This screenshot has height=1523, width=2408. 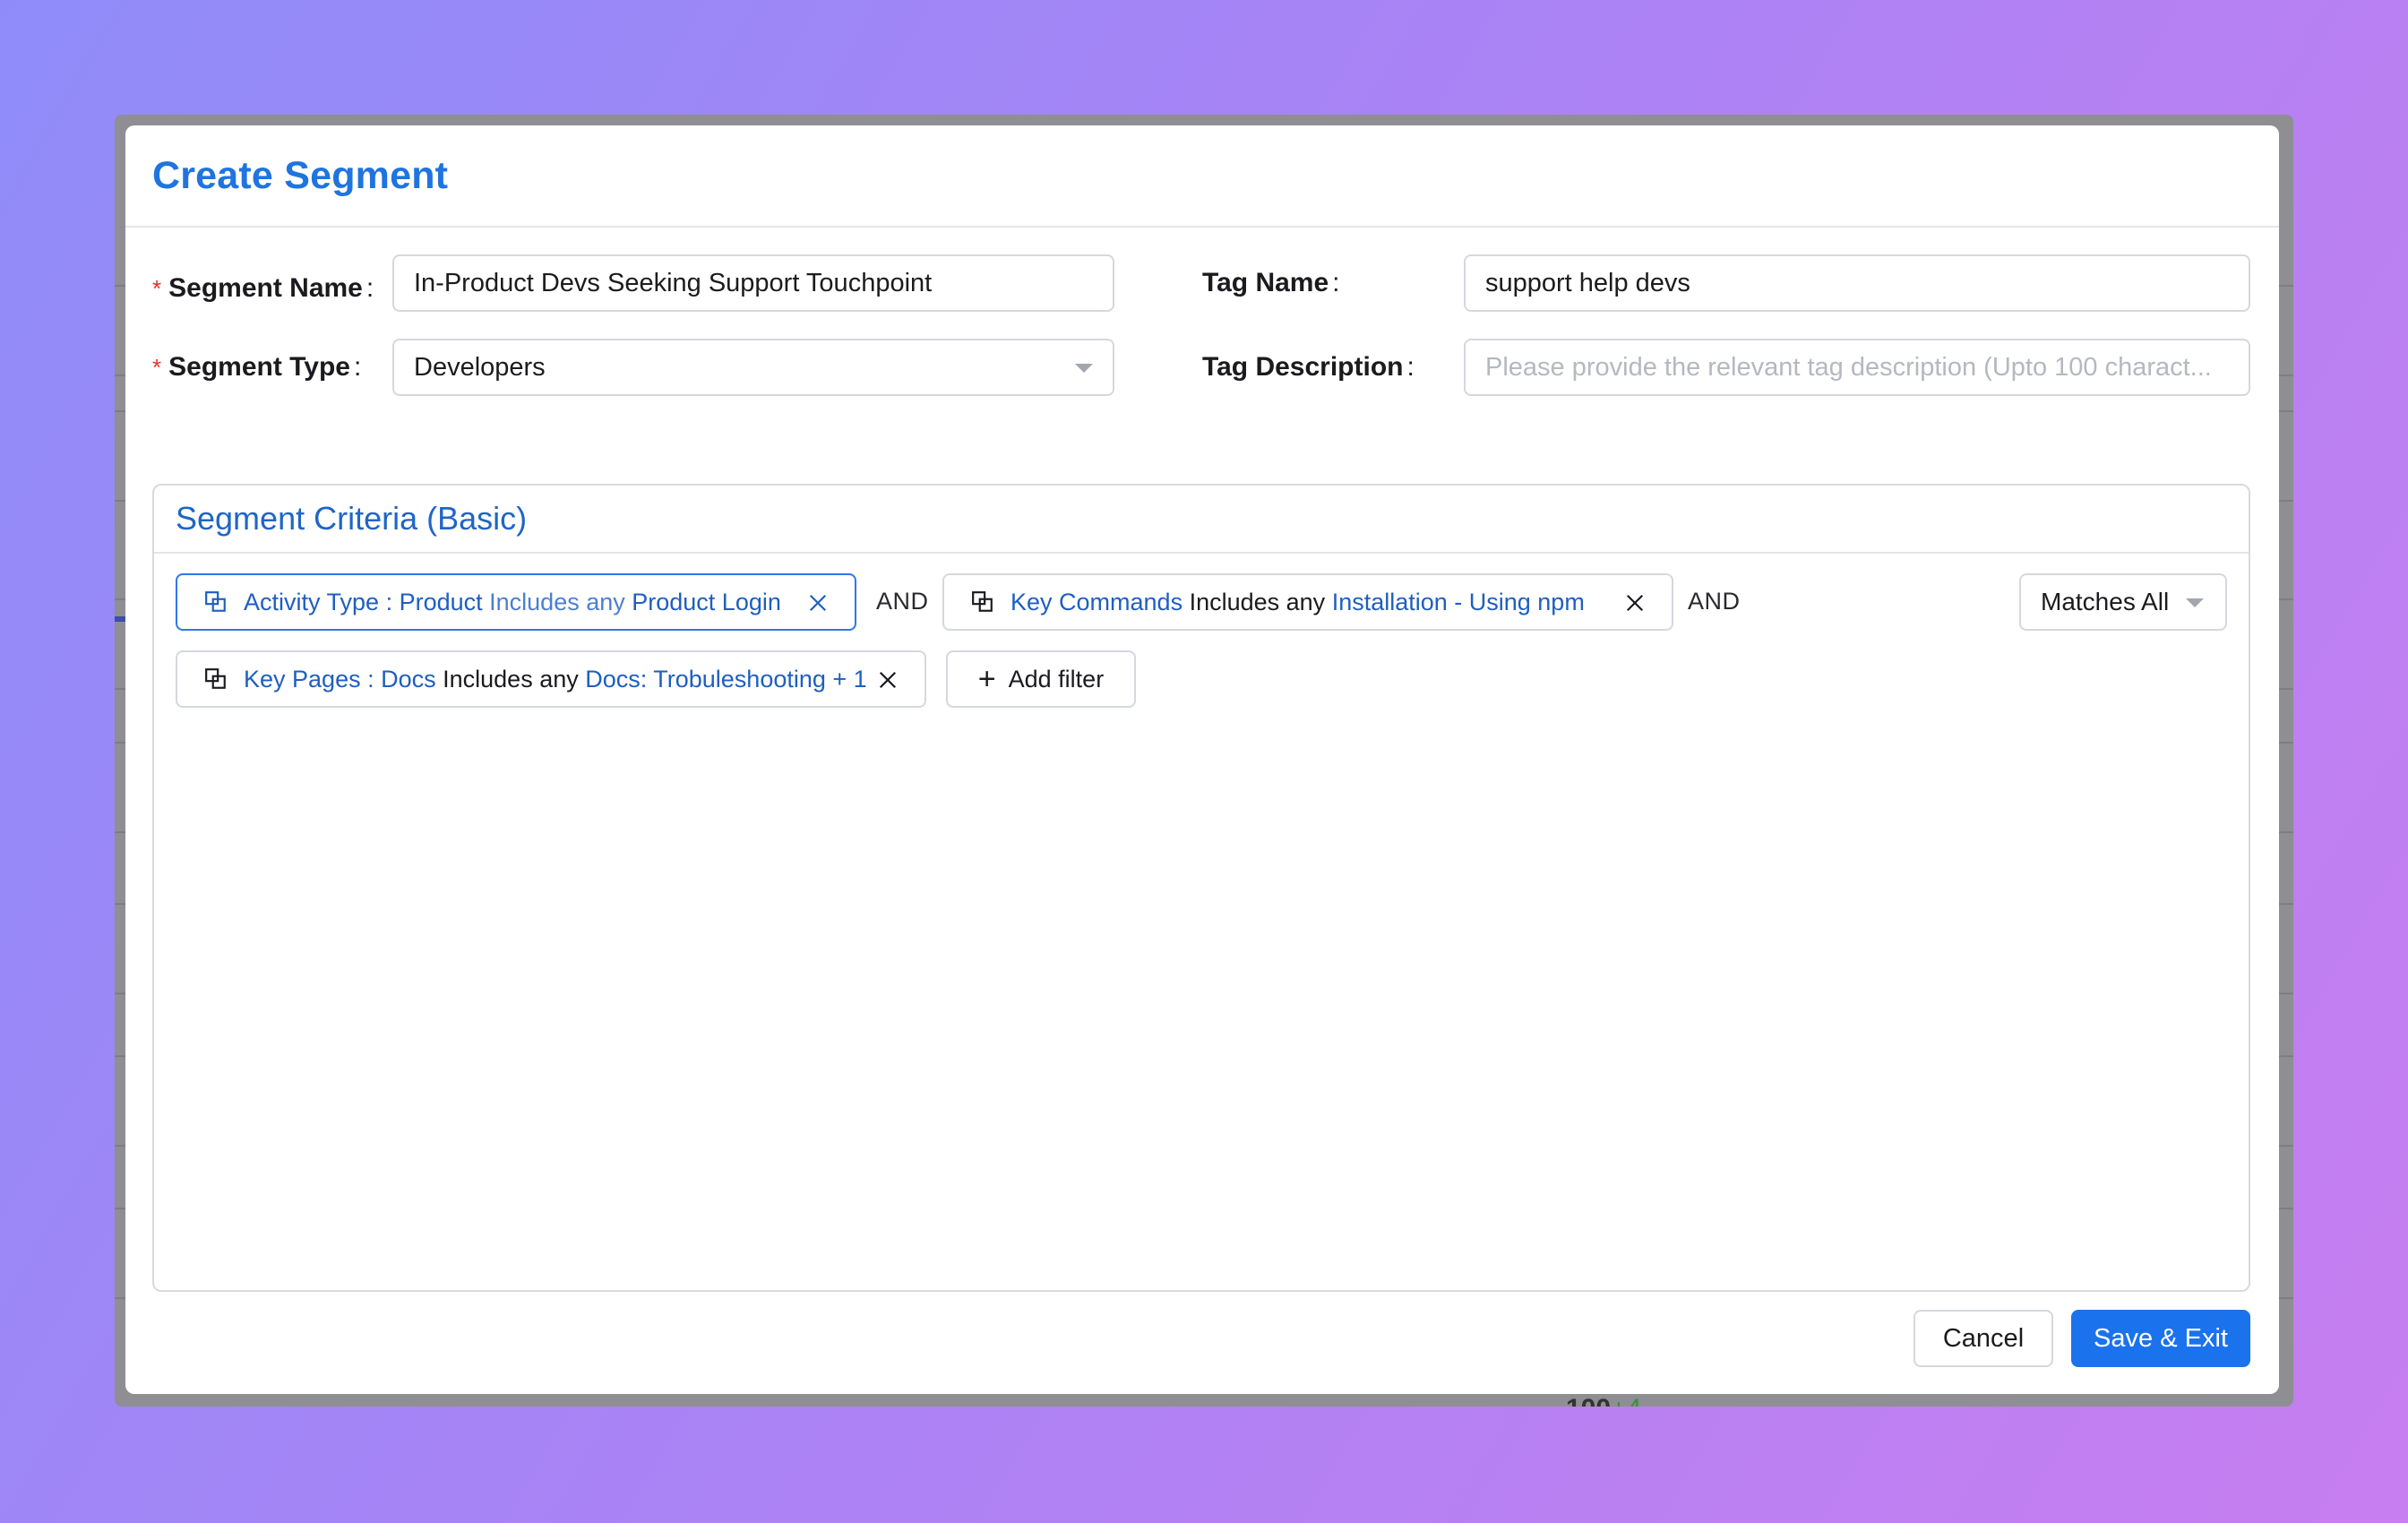 I want to click on segment-type-label-row: * Segment Type :, so click(x=256, y=367).